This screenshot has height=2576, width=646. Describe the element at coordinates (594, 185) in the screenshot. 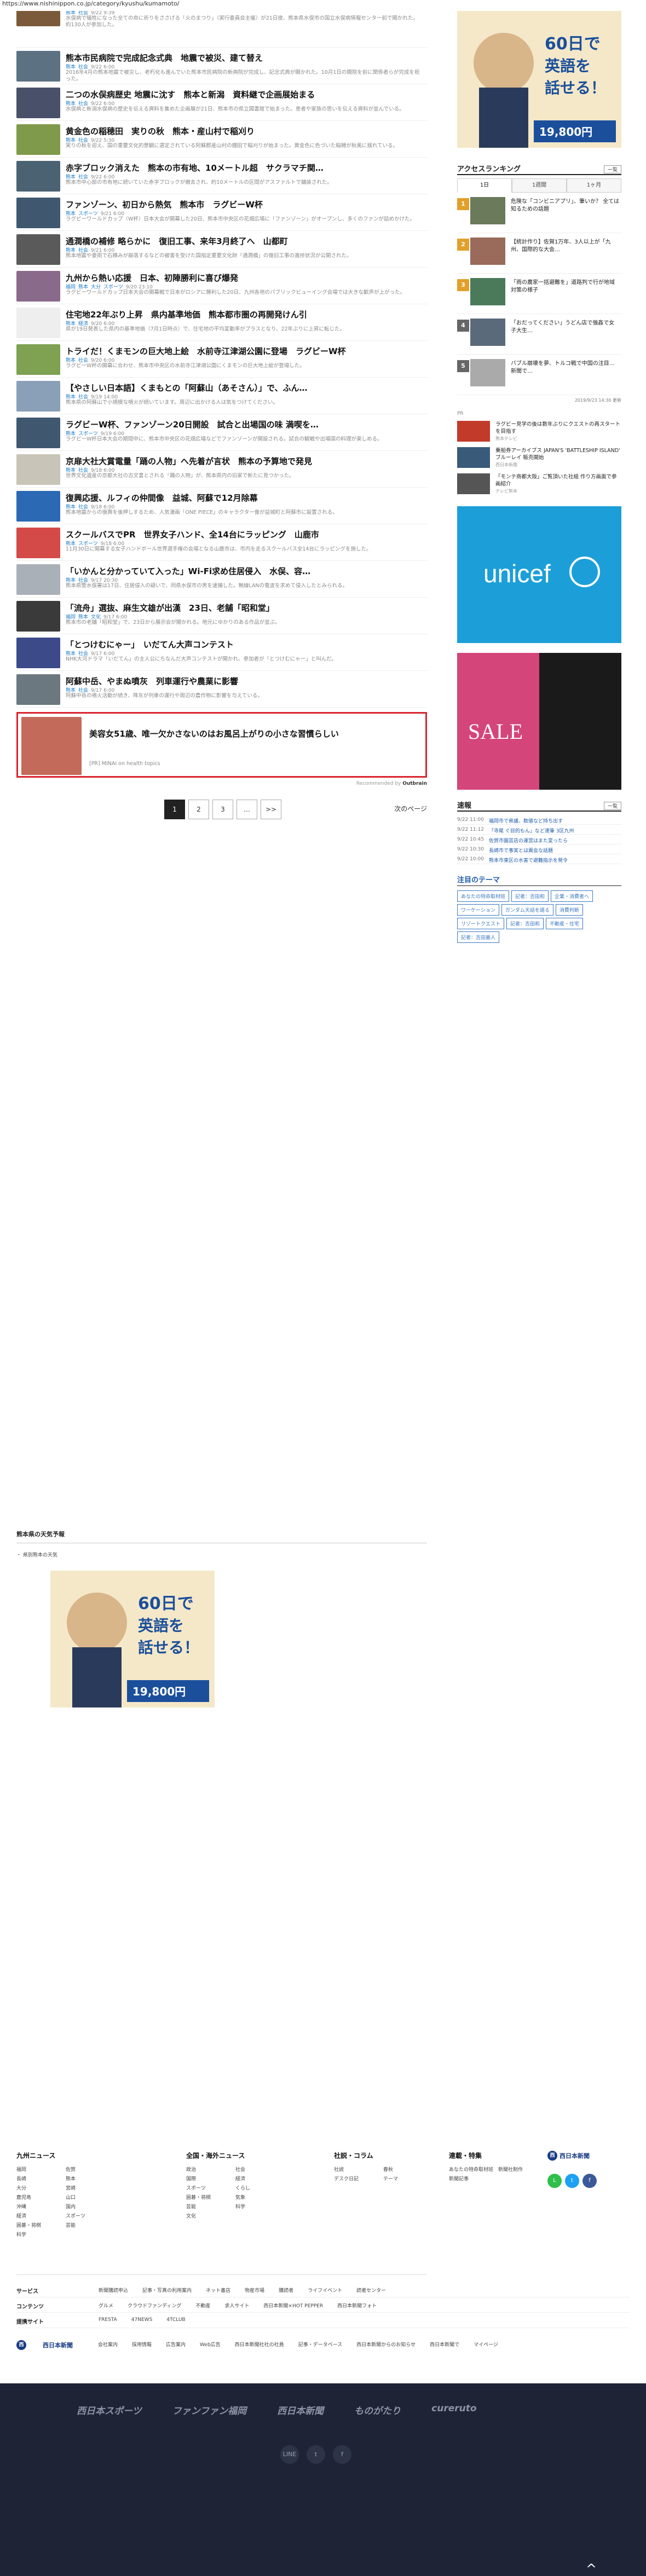

I see `tab-1month: 1ヶ月` at that location.